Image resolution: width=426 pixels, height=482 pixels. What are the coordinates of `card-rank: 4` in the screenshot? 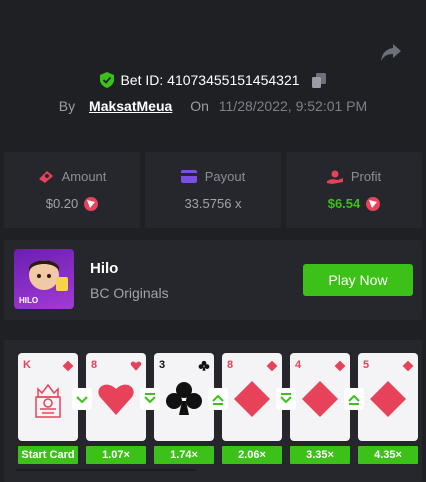 It's located at (298, 365).